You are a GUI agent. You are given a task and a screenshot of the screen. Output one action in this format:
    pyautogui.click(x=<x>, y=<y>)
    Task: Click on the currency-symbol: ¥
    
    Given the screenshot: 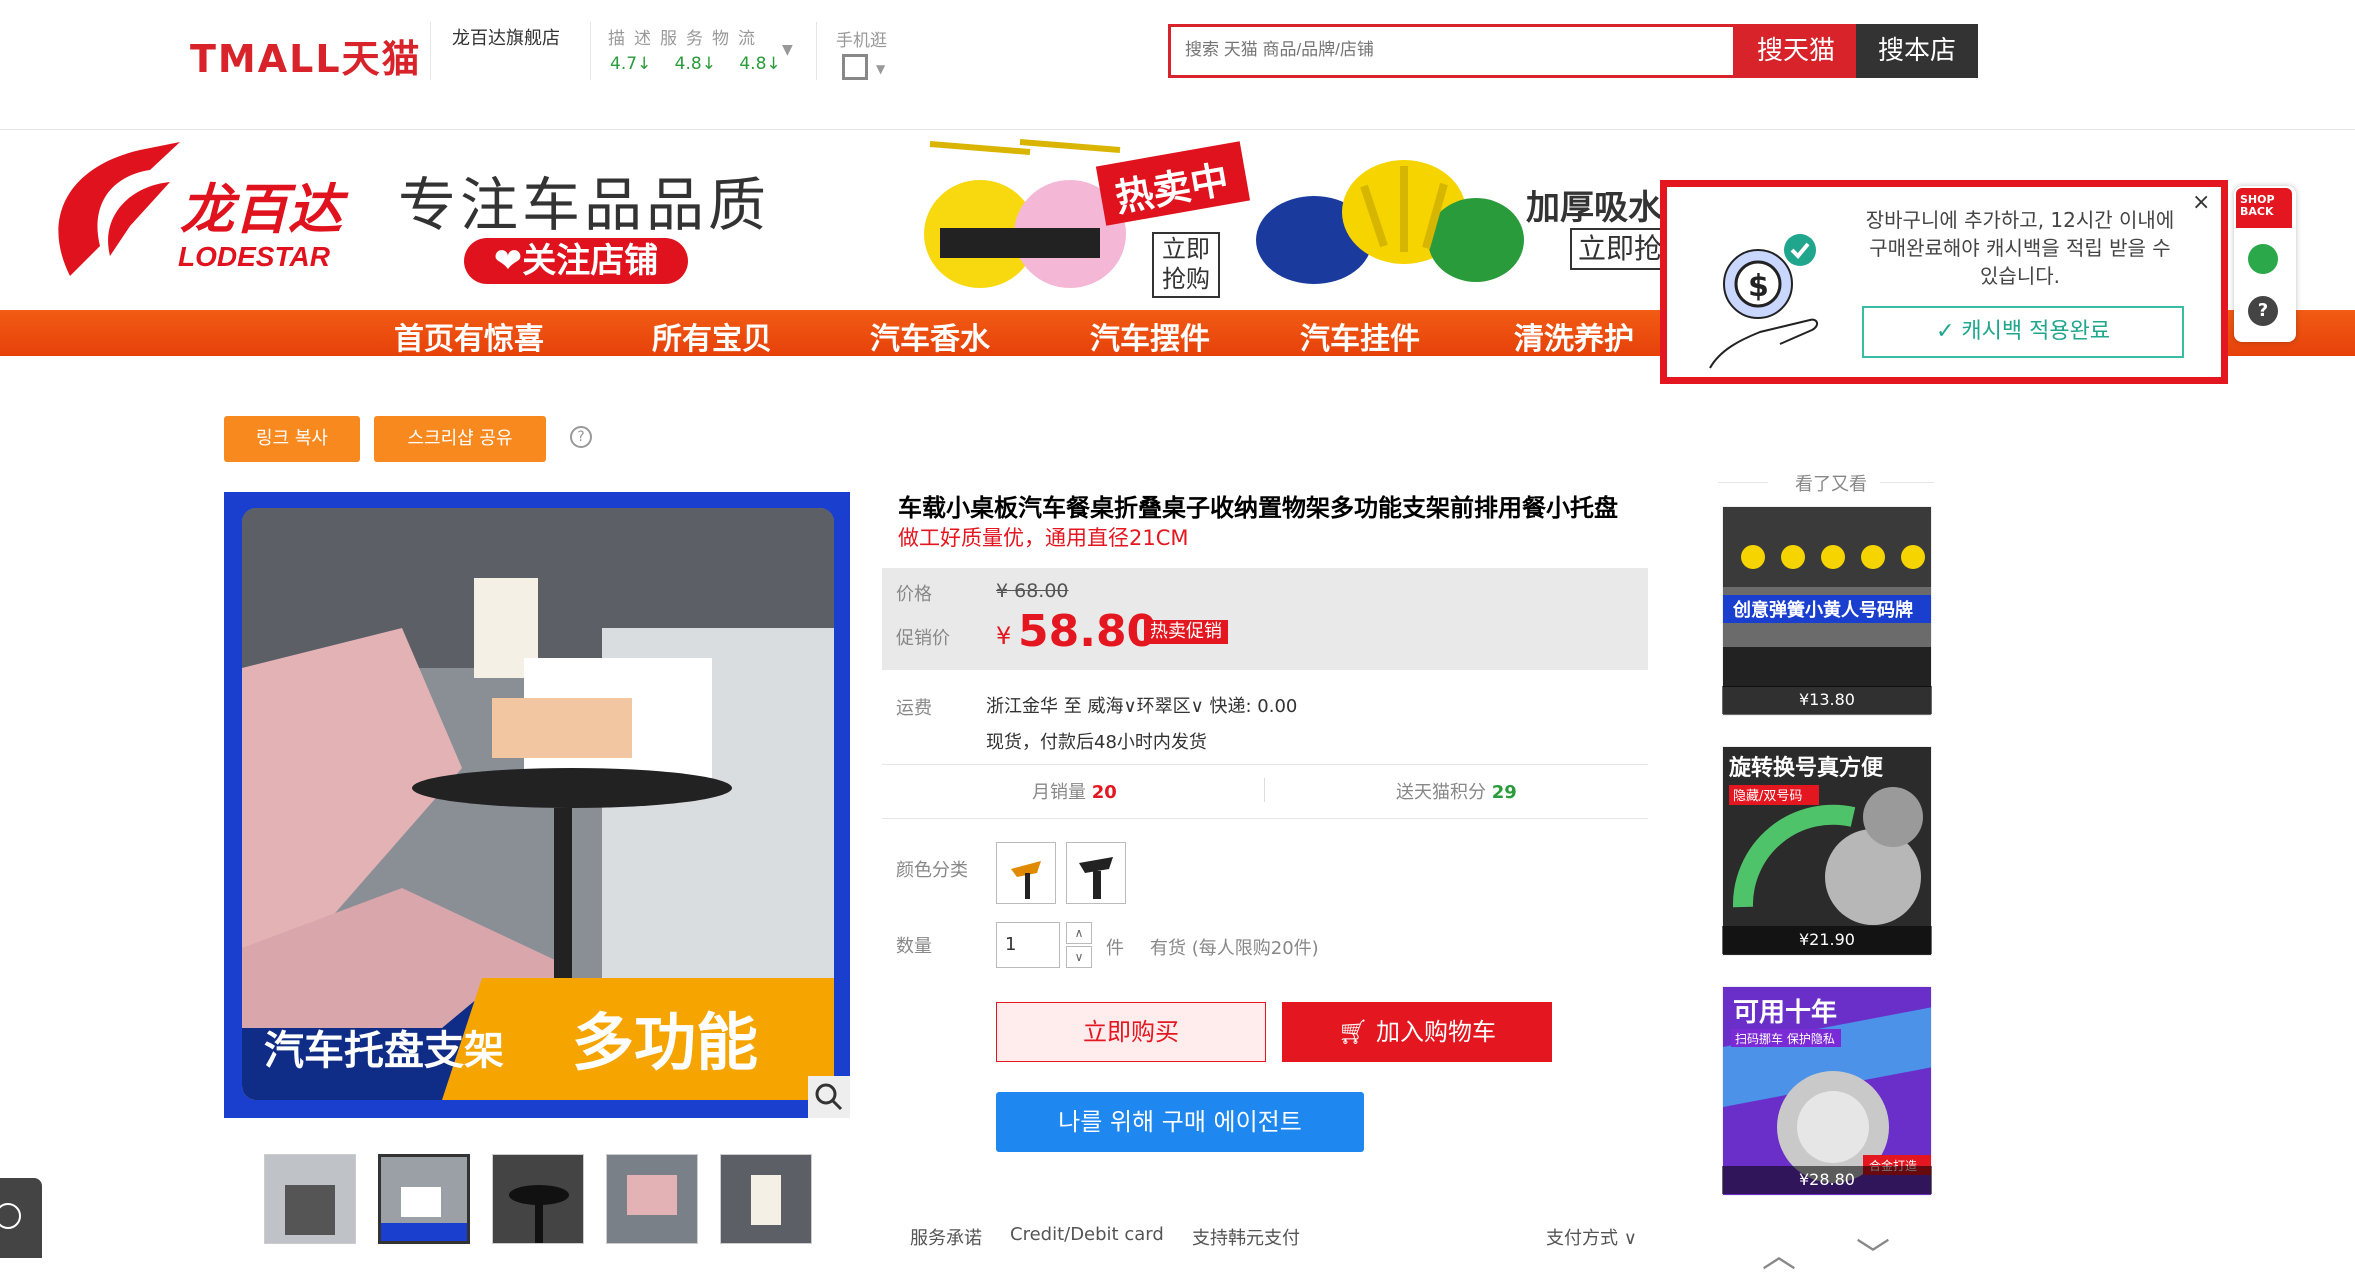 What is the action you would take?
    pyautogui.click(x=1004, y=636)
    